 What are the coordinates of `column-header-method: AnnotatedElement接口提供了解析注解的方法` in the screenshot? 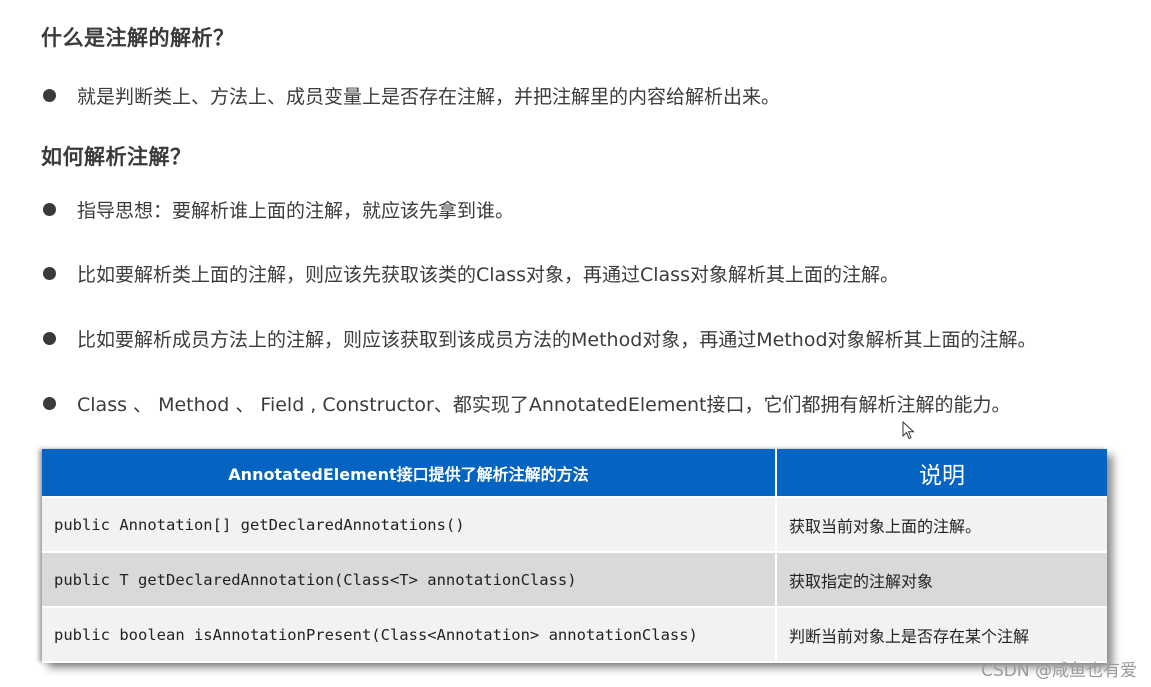 It's located at (409, 473).